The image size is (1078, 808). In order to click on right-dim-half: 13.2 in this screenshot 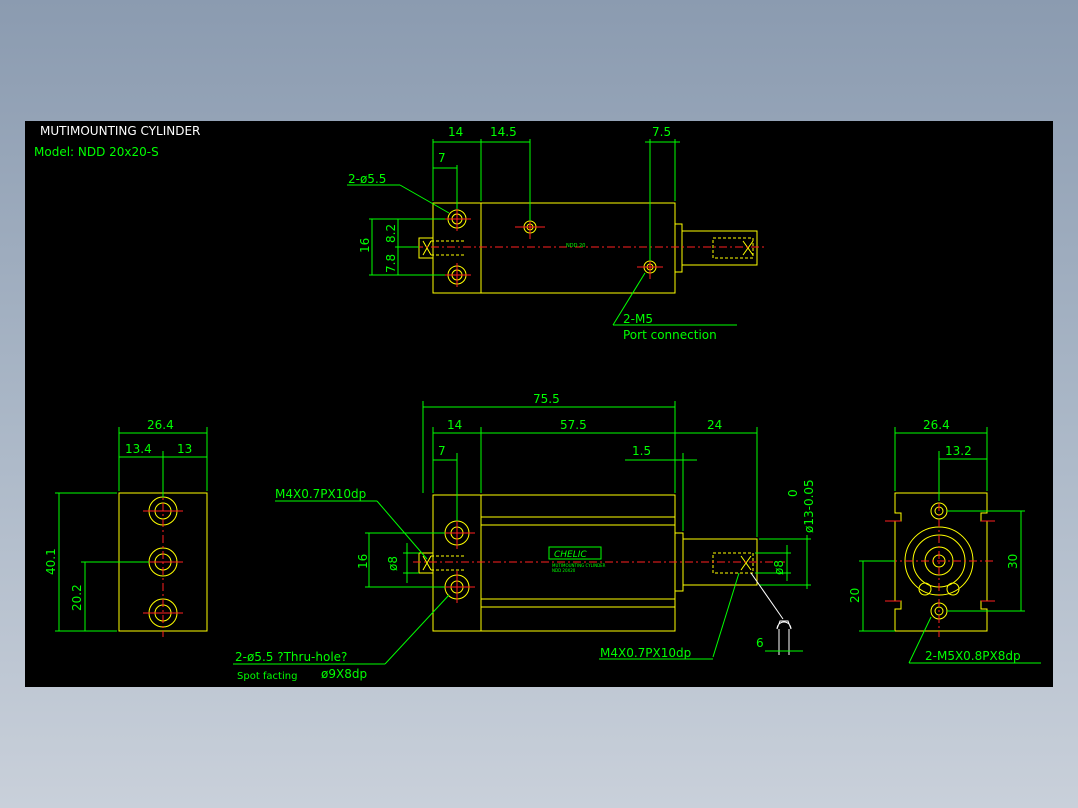, I will do `click(958, 451)`.